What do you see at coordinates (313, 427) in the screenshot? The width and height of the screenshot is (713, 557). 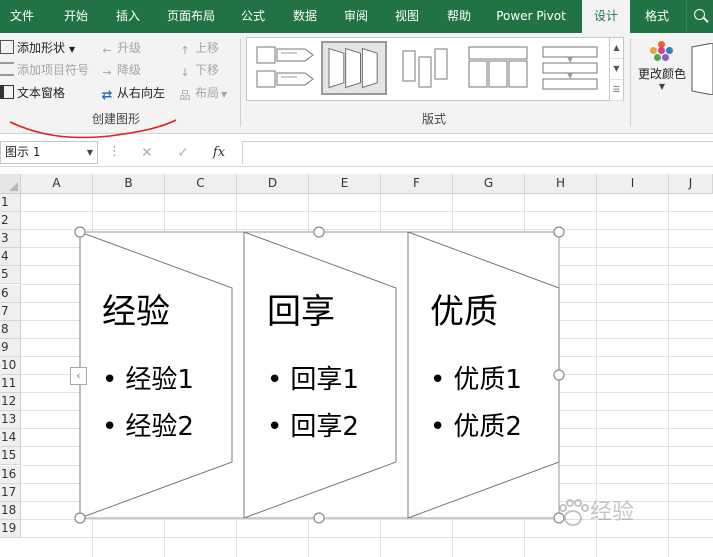 I see `smartart-shape-2-bullet-2: 回享2` at bounding box center [313, 427].